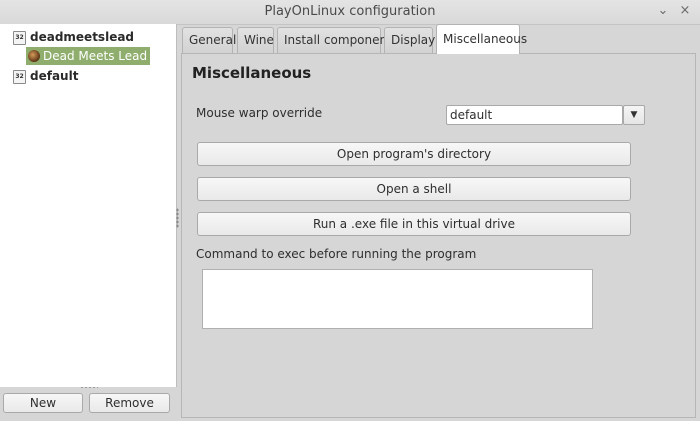 This screenshot has height=421, width=700. I want to click on splitter-grip, so click(177, 218).